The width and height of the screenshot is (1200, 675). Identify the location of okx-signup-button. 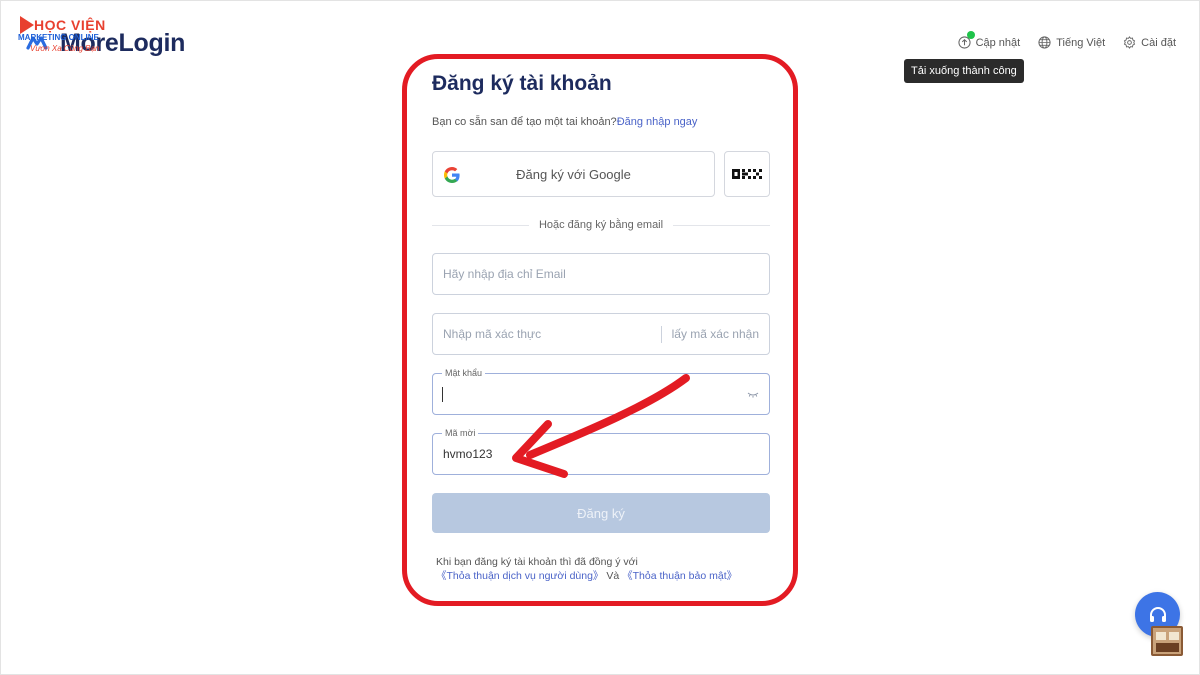
(747, 174).